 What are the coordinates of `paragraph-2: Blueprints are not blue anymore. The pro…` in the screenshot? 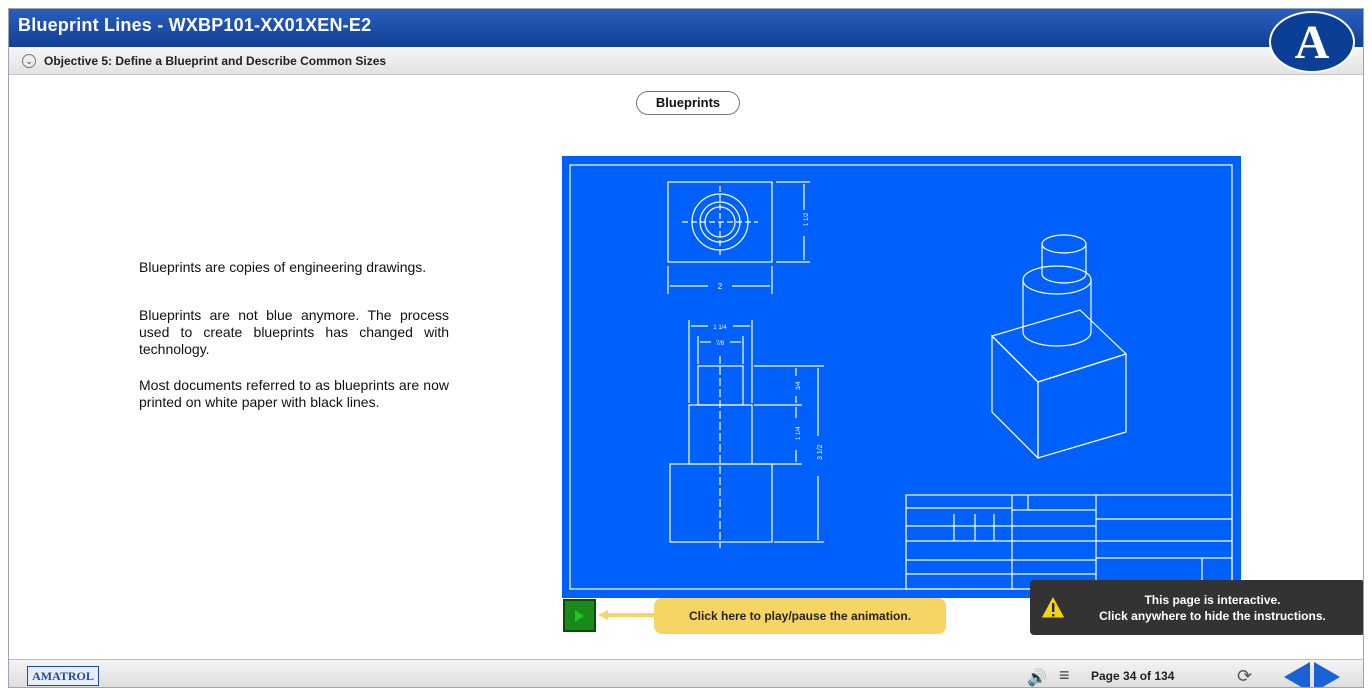 It's located at (294, 332).